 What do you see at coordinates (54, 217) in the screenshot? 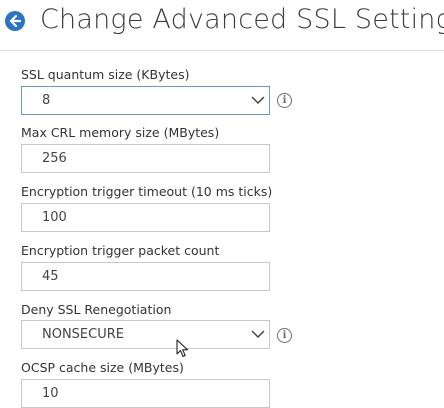
I see `encryption-trigger-timeout-value: 100` at bounding box center [54, 217].